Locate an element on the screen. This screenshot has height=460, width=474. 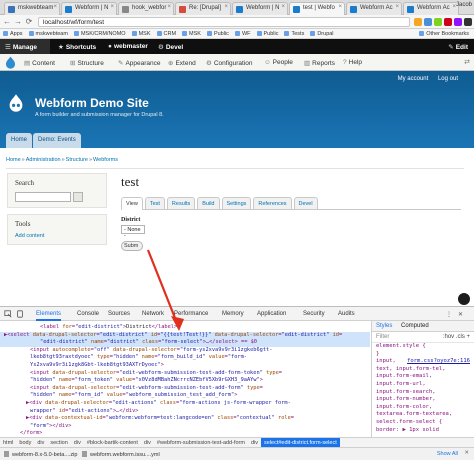
primary-tab: Demo: Events is located at coordinates (57, 140).